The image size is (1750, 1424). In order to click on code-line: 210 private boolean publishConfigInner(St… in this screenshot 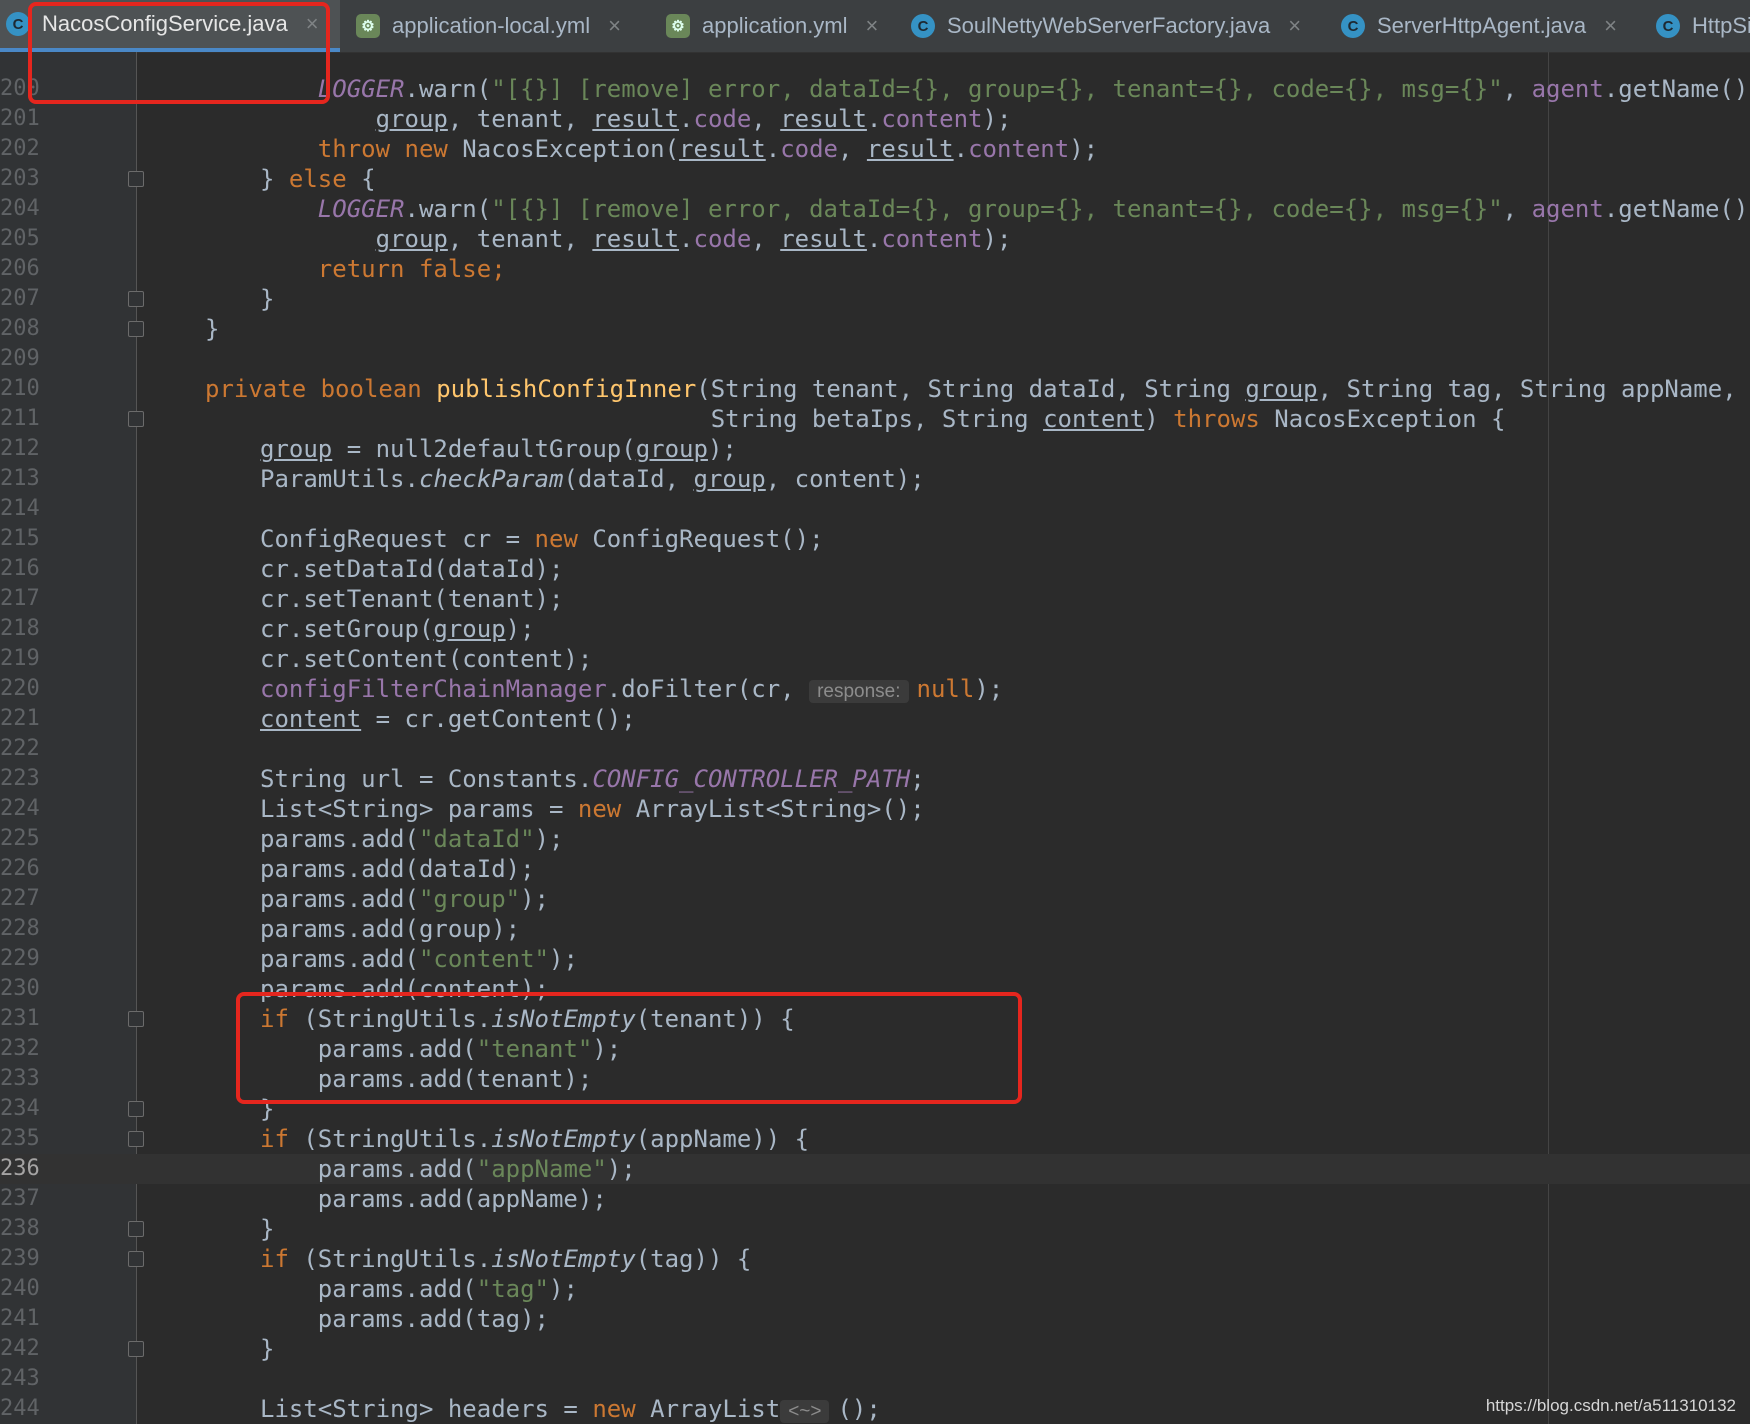, I will do `click(875, 389)`.